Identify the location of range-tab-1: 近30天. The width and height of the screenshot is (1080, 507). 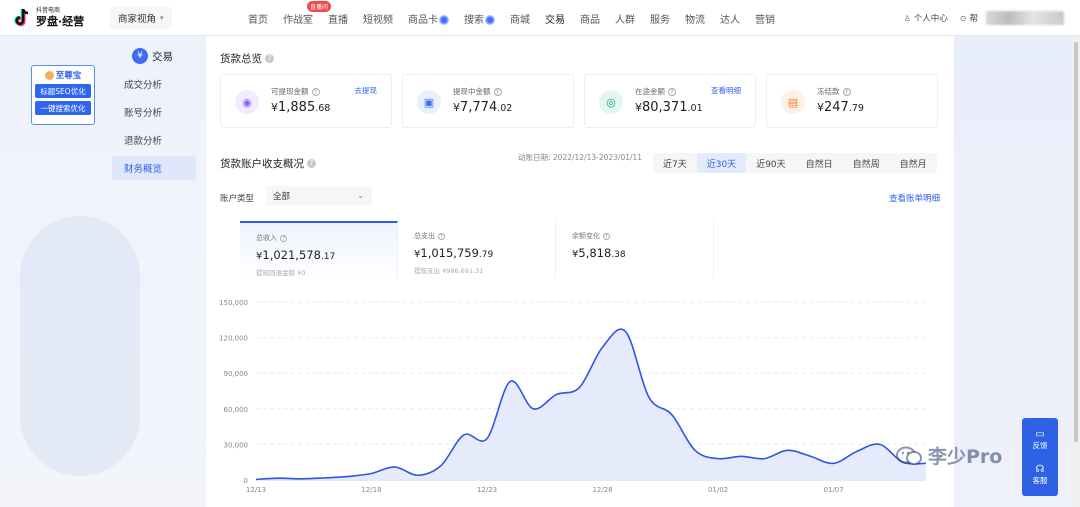
(721, 163).